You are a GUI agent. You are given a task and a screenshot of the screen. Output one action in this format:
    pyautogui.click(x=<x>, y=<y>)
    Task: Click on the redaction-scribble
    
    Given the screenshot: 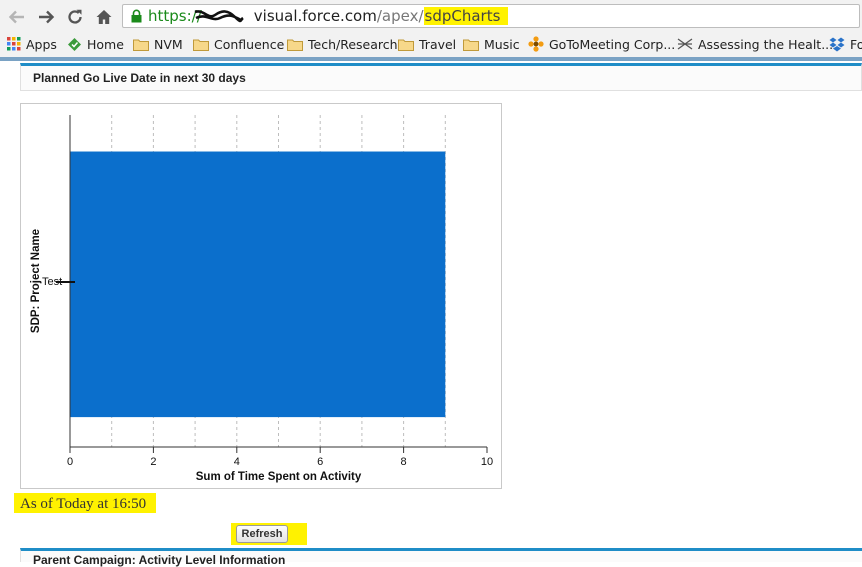 What is the action you would take?
    pyautogui.click(x=219, y=16)
    